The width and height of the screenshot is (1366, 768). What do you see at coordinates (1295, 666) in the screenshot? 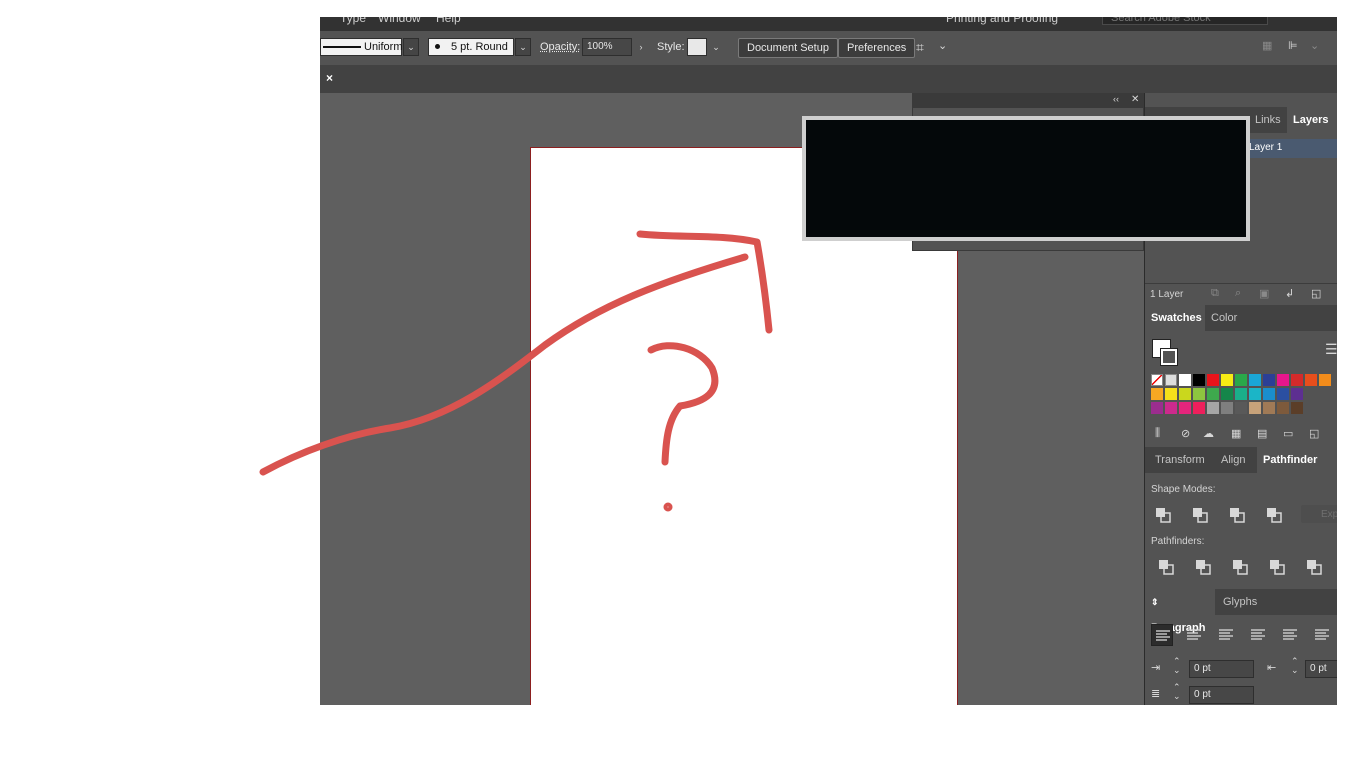
I see `right-indent-stepper: ⌃ ⌄` at bounding box center [1295, 666].